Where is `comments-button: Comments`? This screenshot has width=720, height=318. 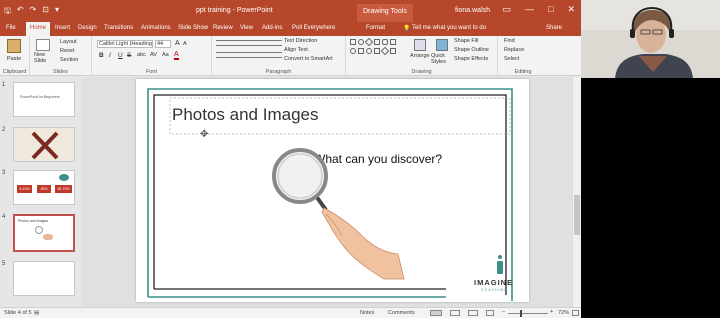
comments-button: Comments is located at coordinates (401, 313).